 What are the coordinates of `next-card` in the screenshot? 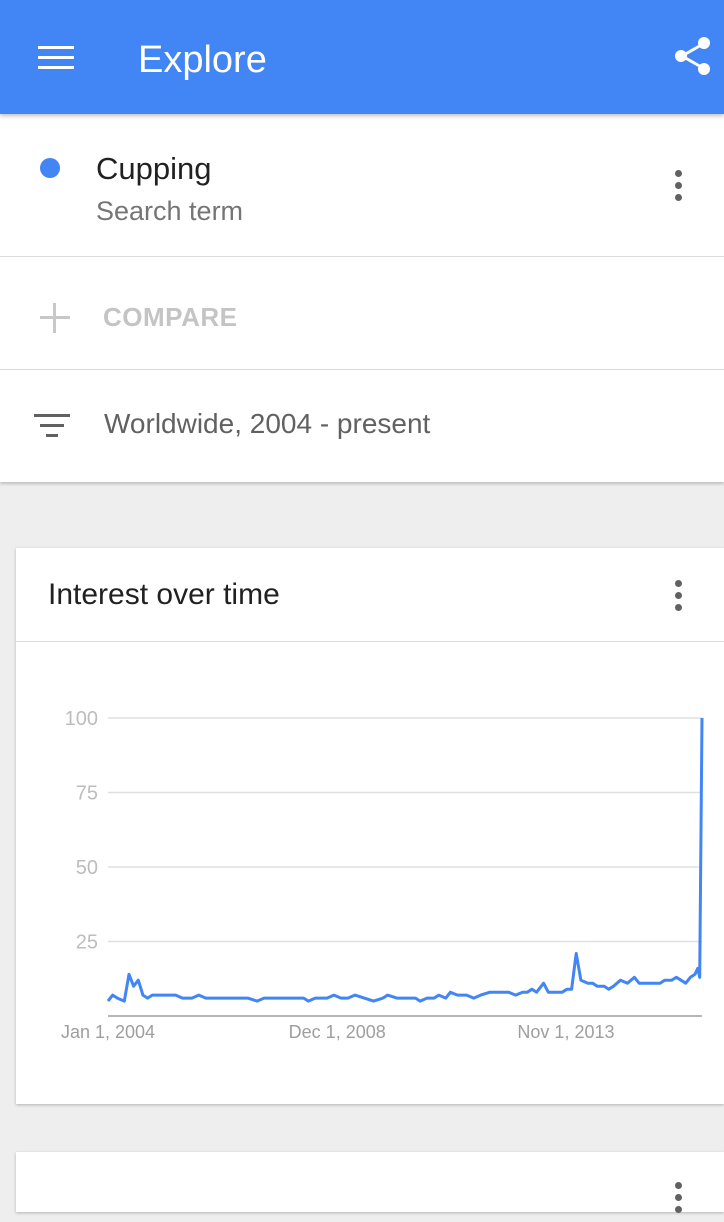 It's located at (370, 1182).